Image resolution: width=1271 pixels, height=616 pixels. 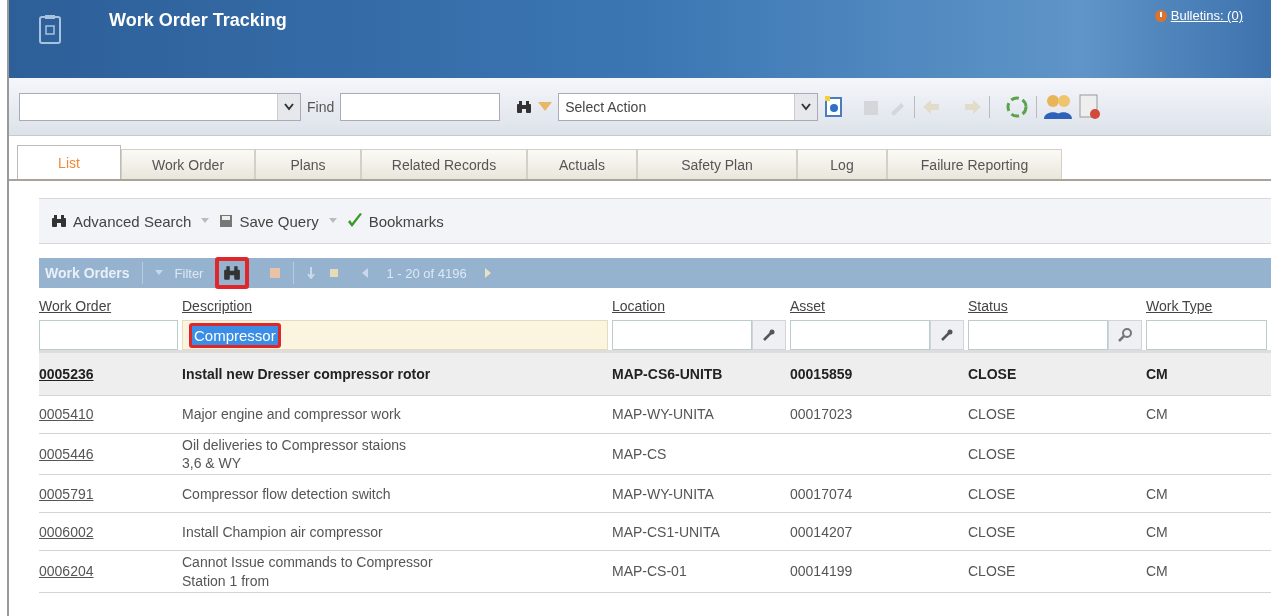 What do you see at coordinates (66, 414) in the screenshot?
I see `work-order-link: 0005410` at bounding box center [66, 414].